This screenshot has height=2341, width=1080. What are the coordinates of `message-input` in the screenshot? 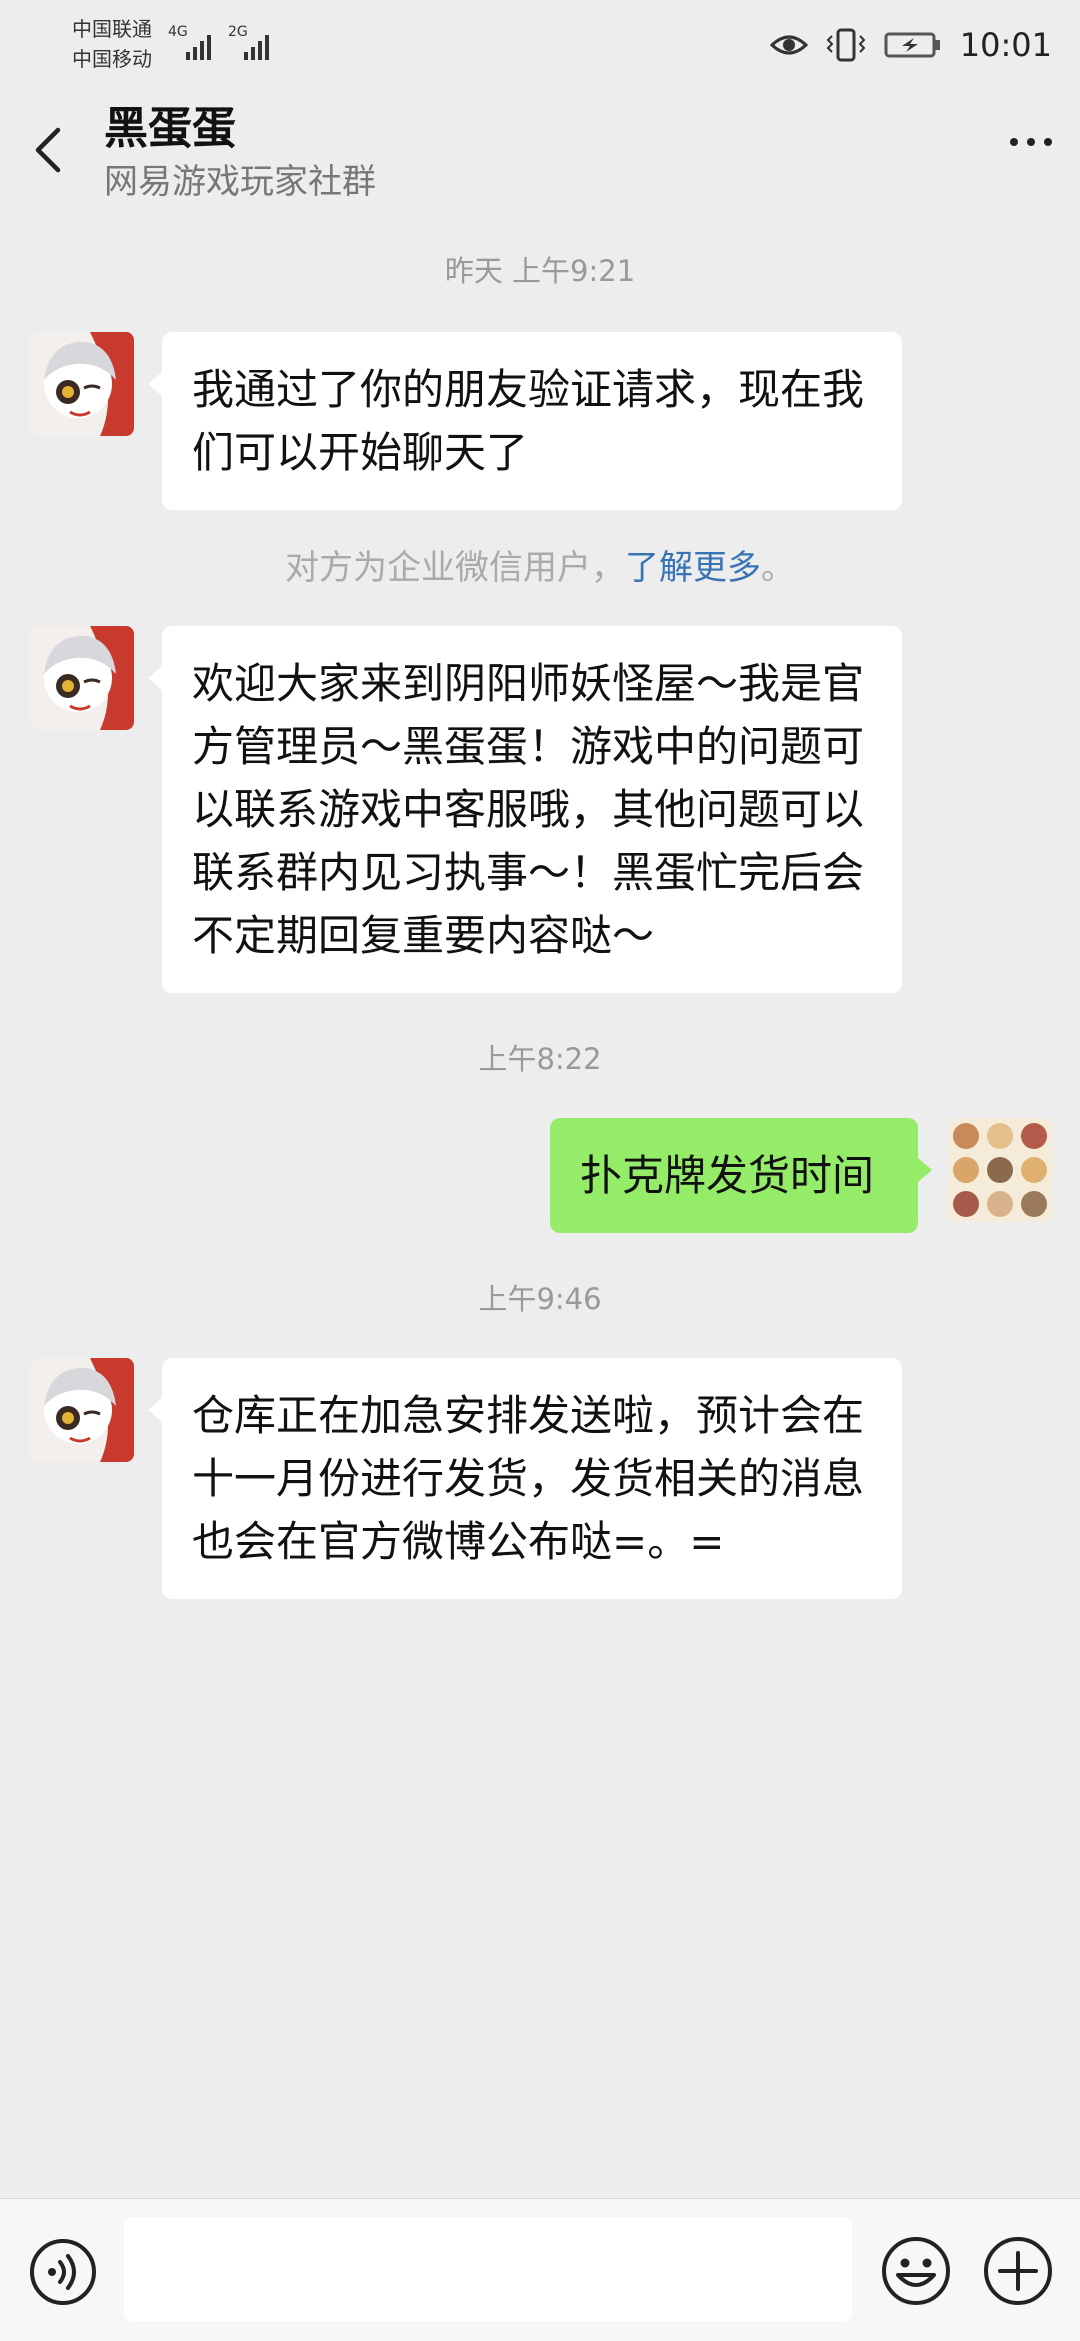 It's located at (488, 2269).